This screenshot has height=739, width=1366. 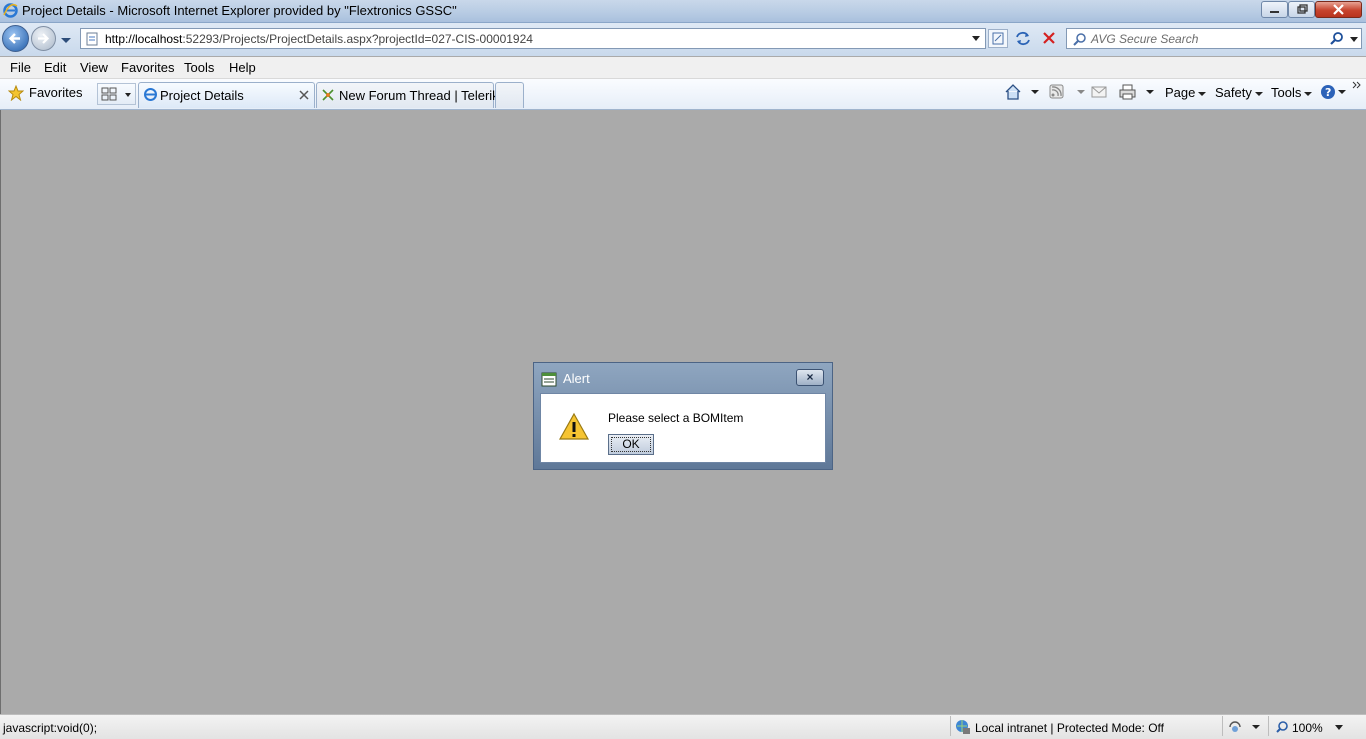 What do you see at coordinates (1286, 92) in the screenshot?
I see `tools-menu-label: Tools` at bounding box center [1286, 92].